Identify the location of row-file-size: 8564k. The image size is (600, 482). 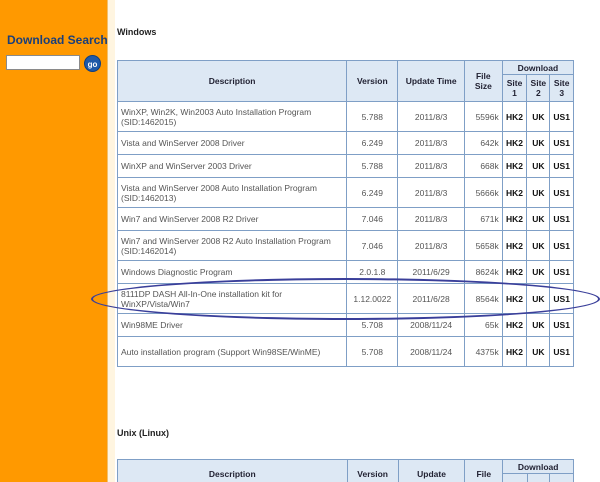
(483, 298).